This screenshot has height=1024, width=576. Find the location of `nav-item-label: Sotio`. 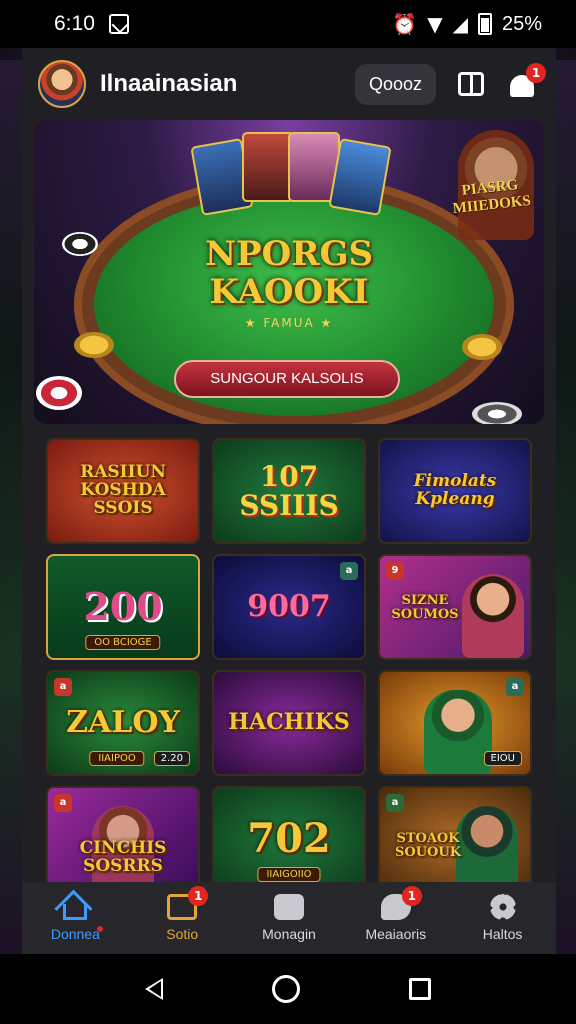

nav-item-label: Sotio is located at coordinates (182, 934).